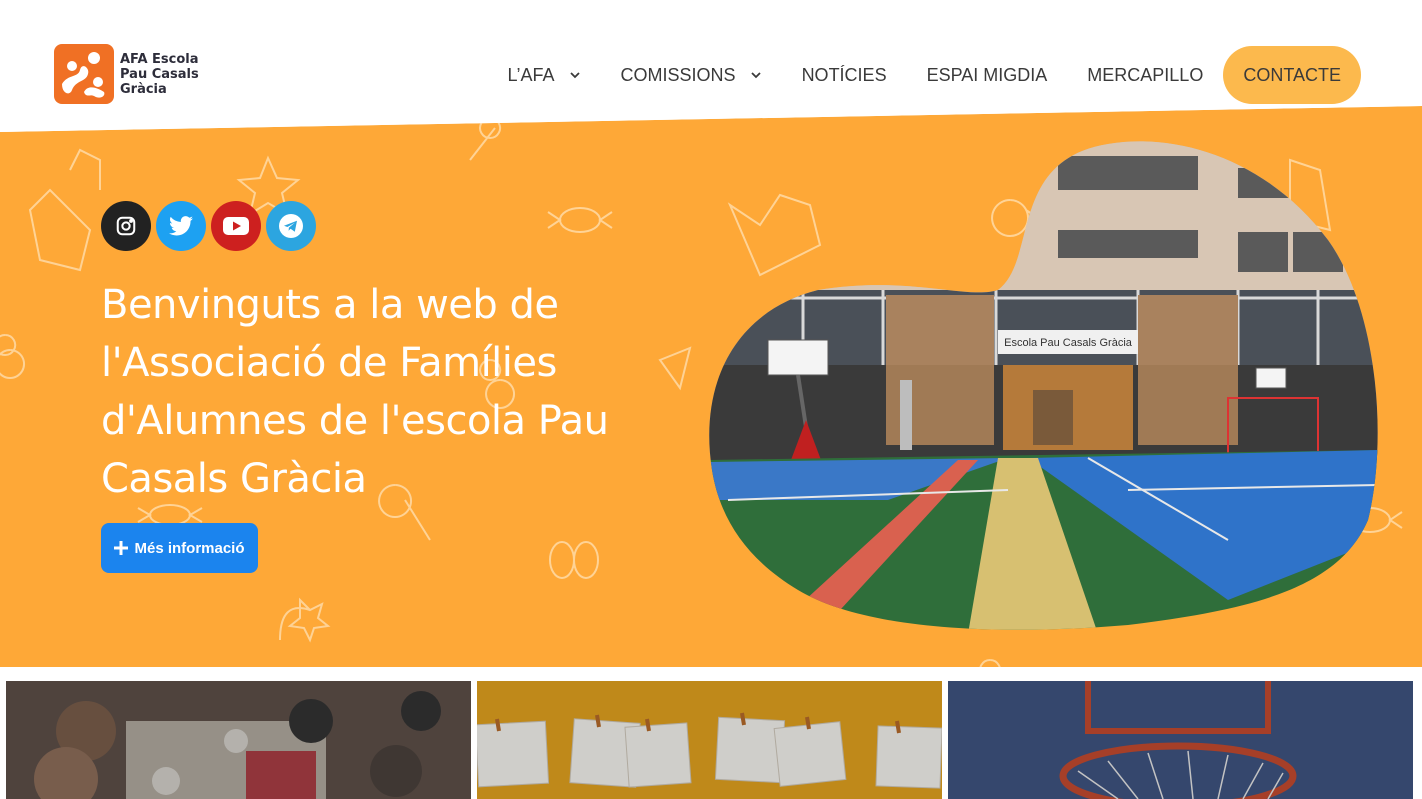 Image resolution: width=1422 pixels, height=799 pixels. Describe the element at coordinates (84, 74) in the screenshot. I see `logo-mark-icon` at that location.